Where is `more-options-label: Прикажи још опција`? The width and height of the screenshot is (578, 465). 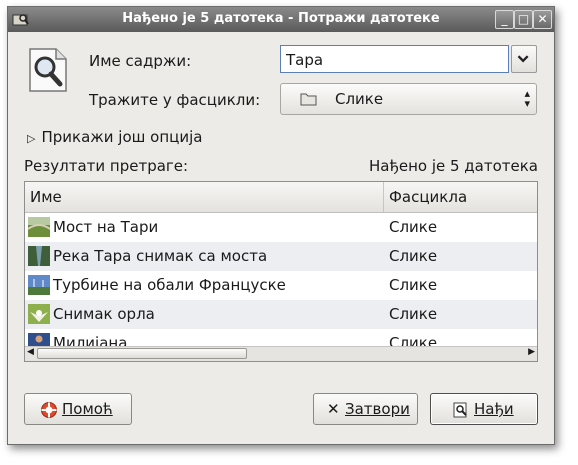 more-options-label: Прикажи још опција is located at coordinates (122, 137).